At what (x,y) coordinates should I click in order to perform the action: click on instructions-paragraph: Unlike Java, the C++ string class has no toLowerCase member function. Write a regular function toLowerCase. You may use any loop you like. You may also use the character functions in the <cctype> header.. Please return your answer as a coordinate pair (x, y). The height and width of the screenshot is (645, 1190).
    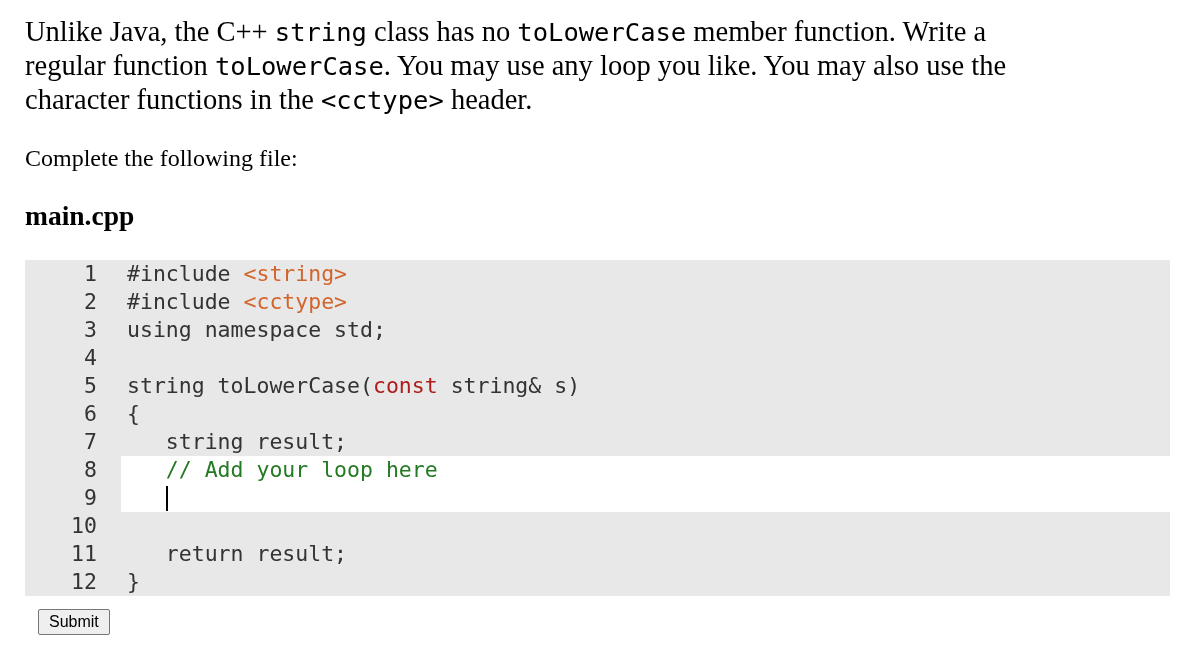
    Looking at the image, I should click on (516, 66).